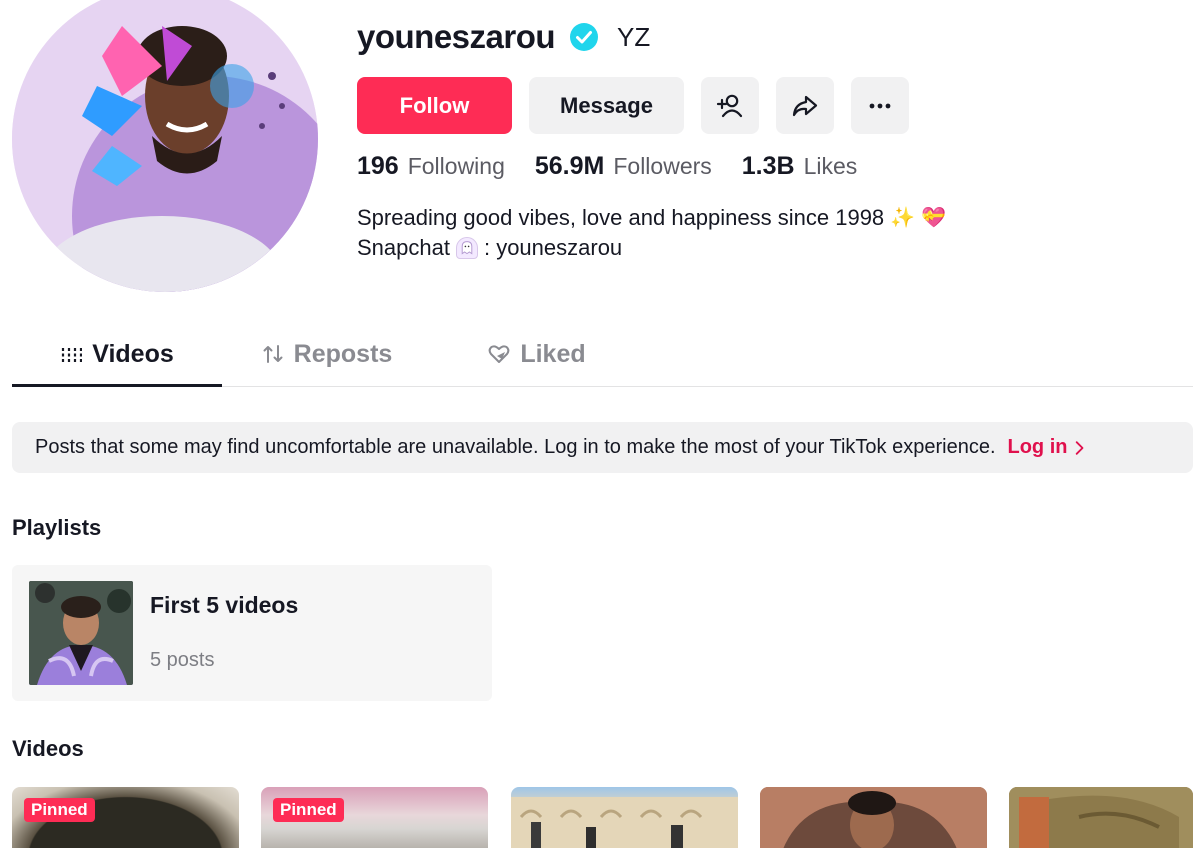  I want to click on follow-button: Follow, so click(434, 105).